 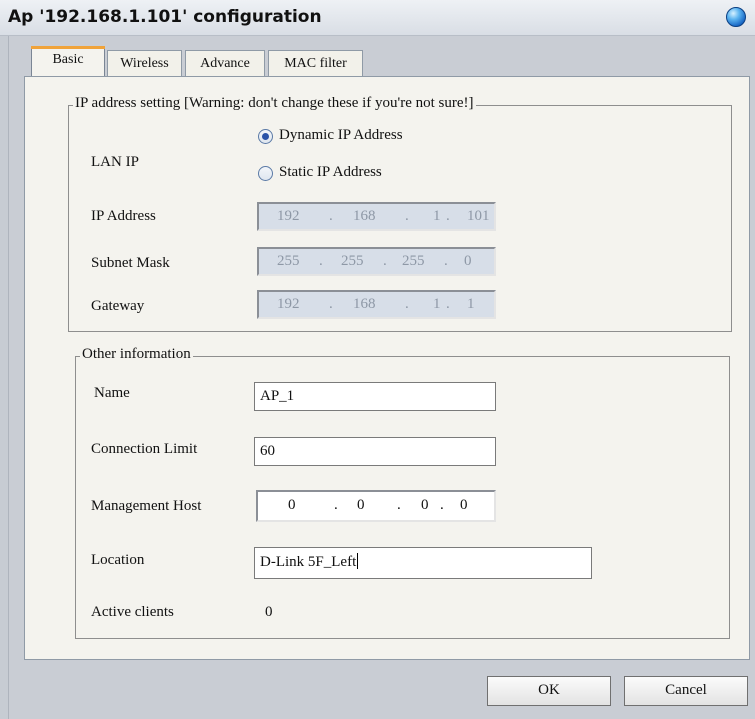 What do you see at coordinates (123, 216) in the screenshot?
I see `ip-address-label: IP Address` at bounding box center [123, 216].